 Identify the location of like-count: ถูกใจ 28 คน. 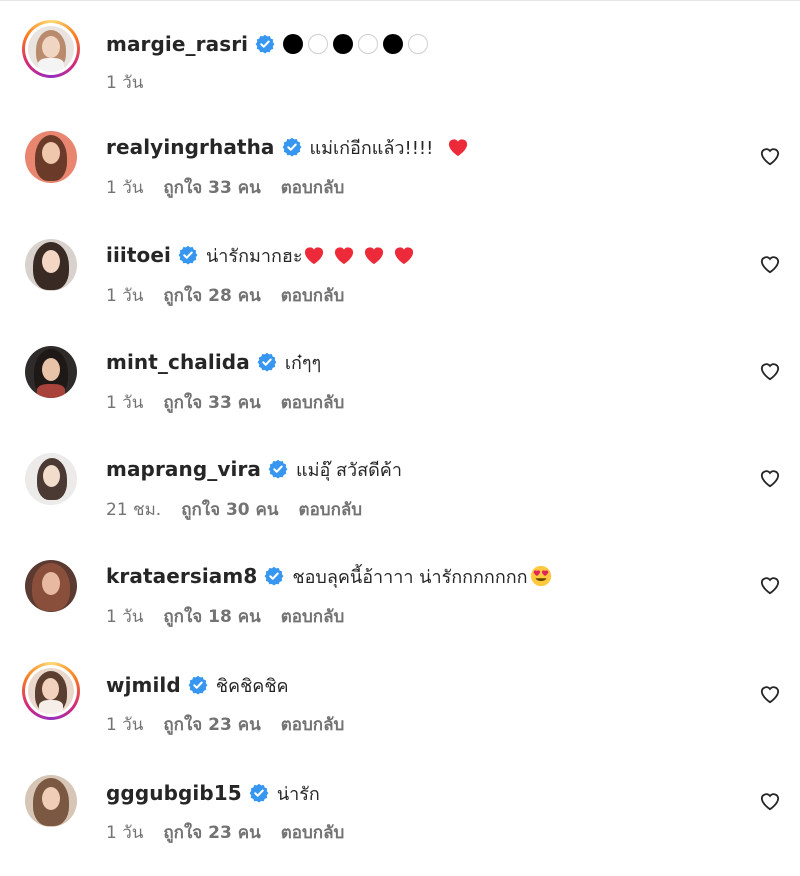
(211, 295).